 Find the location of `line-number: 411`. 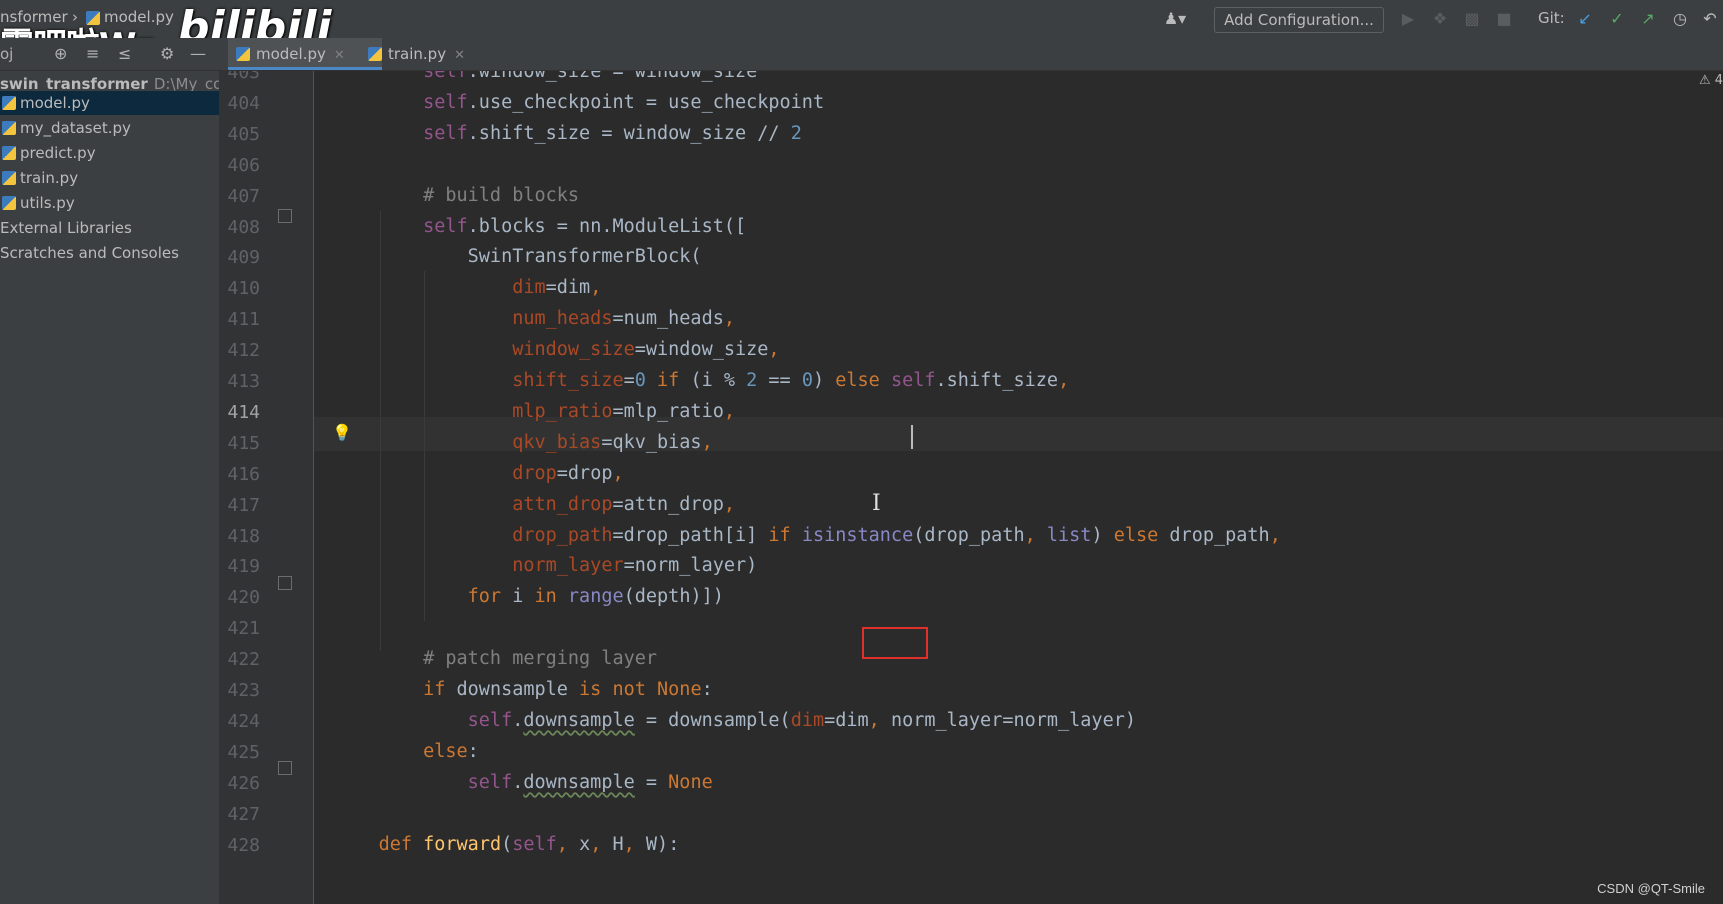

line-number: 411 is located at coordinates (243, 320).